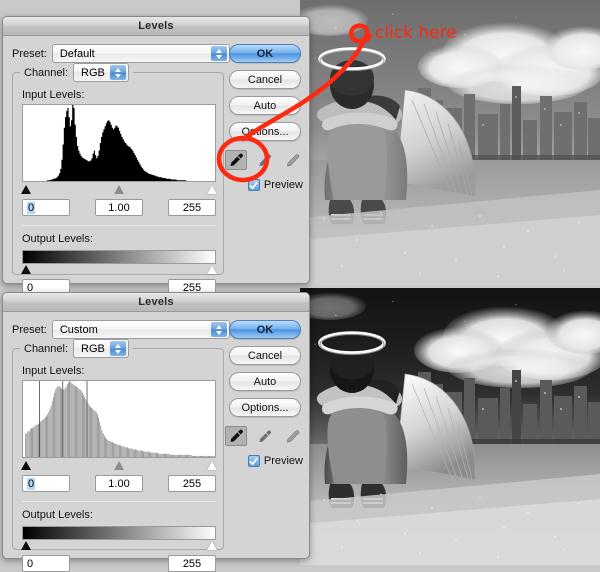 This screenshot has height=572, width=600. What do you see at coordinates (450, 523) in the screenshot?
I see `ground-sparkle-dark` at bounding box center [450, 523].